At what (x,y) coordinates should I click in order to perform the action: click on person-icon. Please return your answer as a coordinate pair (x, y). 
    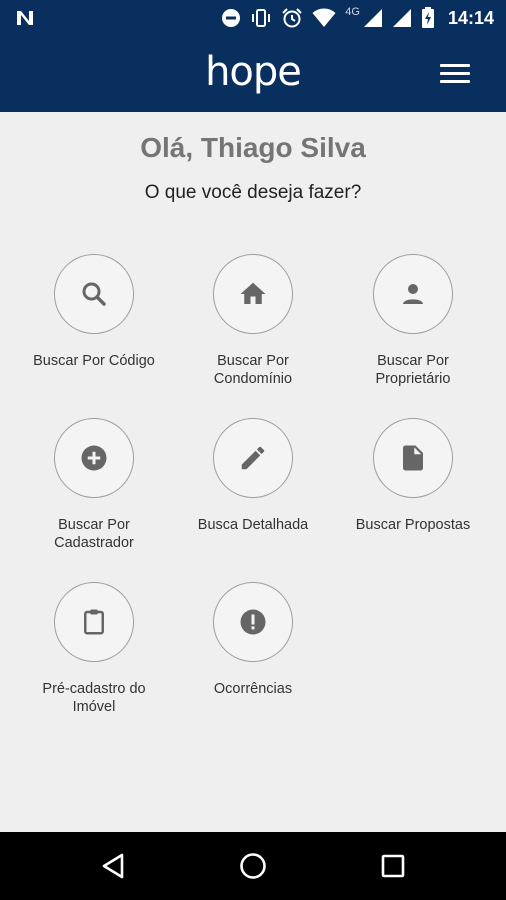
    Looking at the image, I should click on (413, 294).